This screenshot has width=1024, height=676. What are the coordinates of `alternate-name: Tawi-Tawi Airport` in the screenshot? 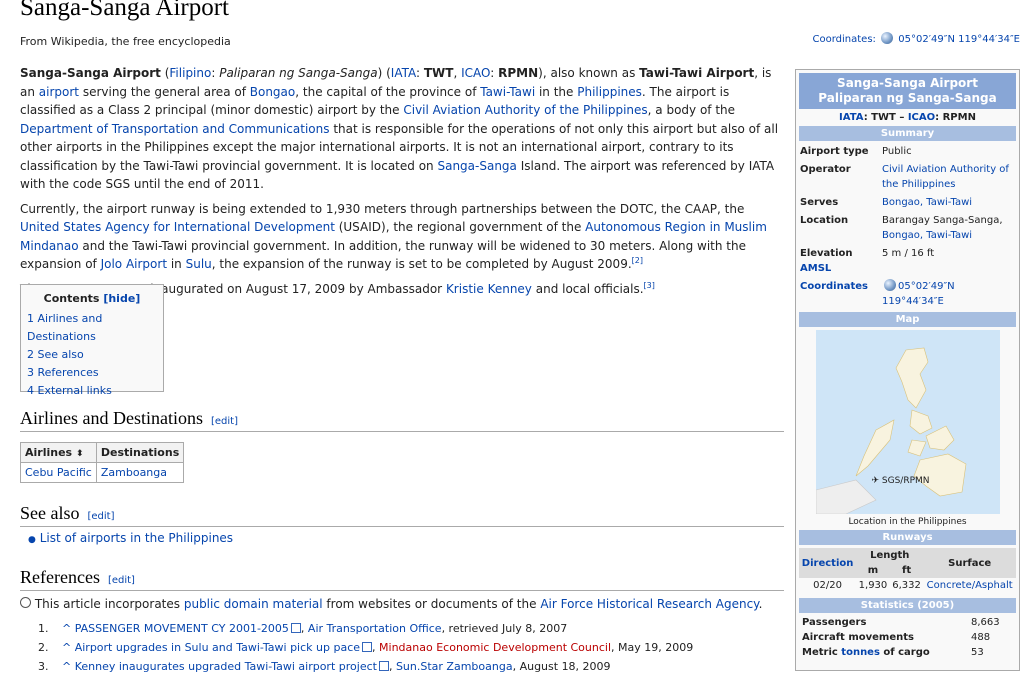 It's located at (697, 73).